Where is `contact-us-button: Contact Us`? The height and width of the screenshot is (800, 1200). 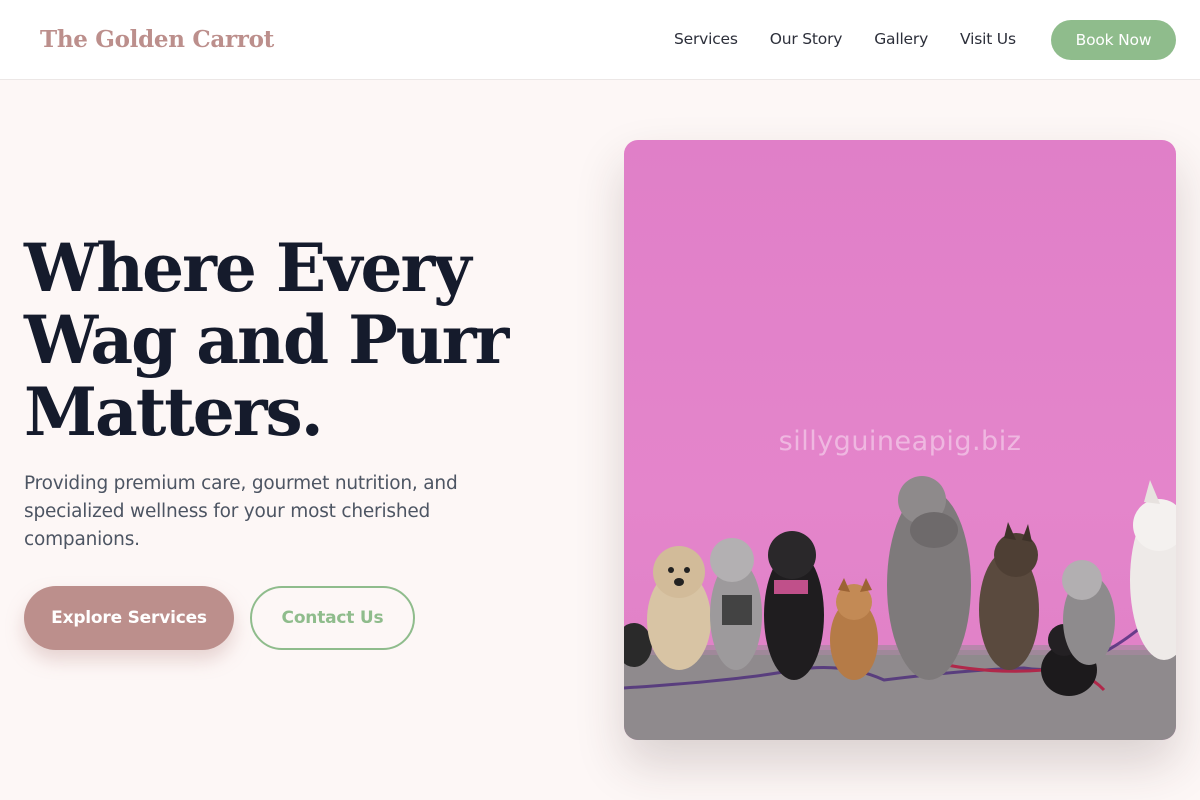 contact-us-button: Contact Us is located at coordinates (332, 618).